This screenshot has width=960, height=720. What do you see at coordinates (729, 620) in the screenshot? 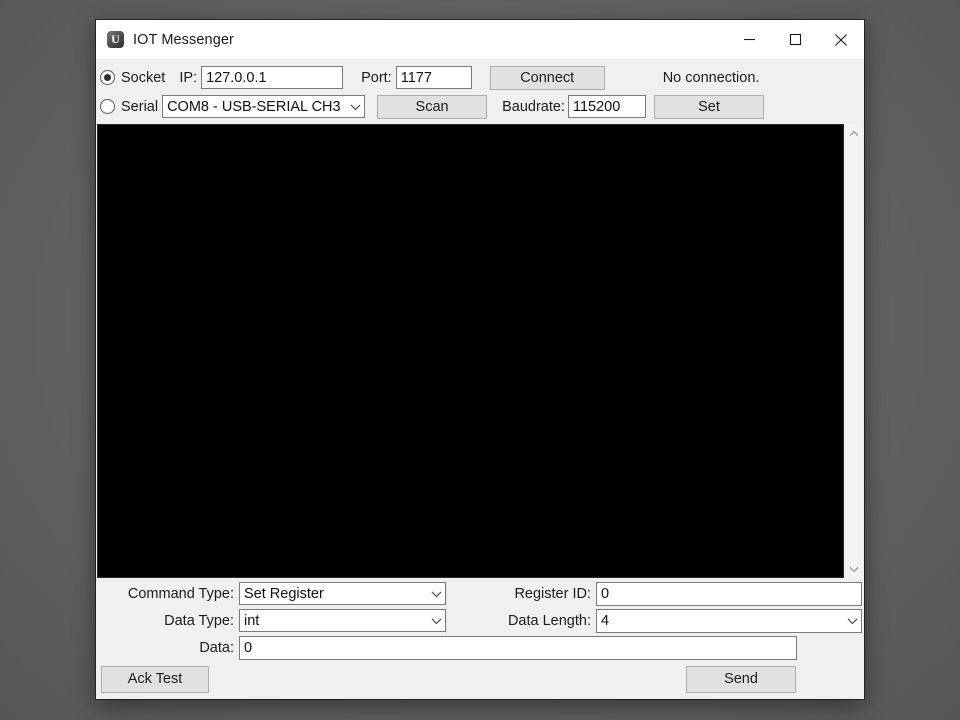
I see `data-length-select: 4` at bounding box center [729, 620].